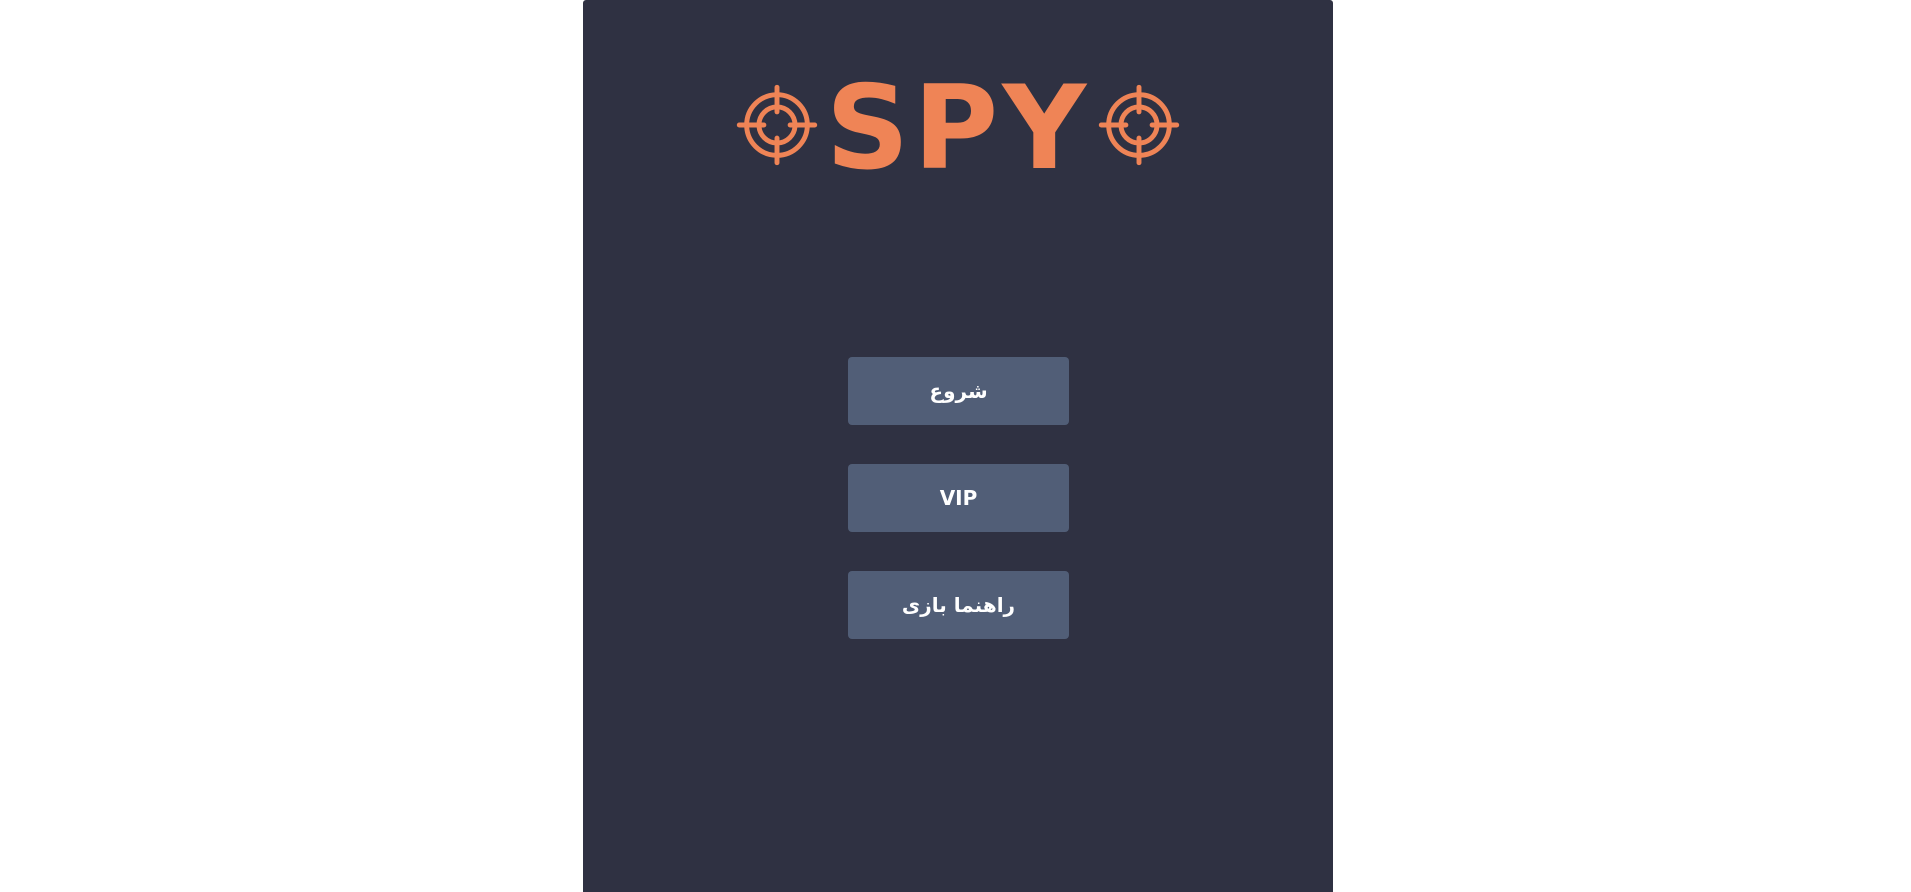 Image resolution: width=1911 pixels, height=892 pixels. I want to click on spy-logo: SPY, so click(958, 128).